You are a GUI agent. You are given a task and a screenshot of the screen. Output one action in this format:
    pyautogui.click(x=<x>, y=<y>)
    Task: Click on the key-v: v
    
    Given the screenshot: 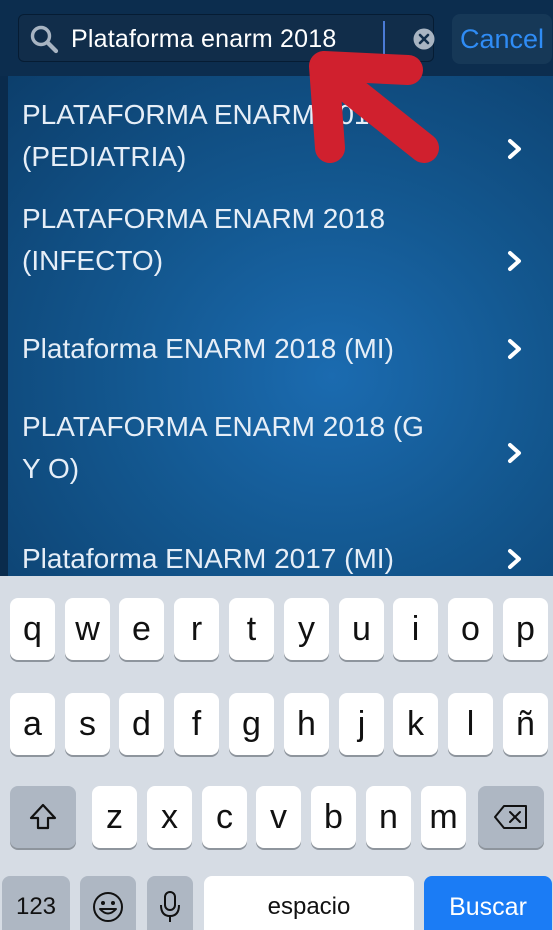 What is the action you would take?
    pyautogui.click(x=278, y=817)
    